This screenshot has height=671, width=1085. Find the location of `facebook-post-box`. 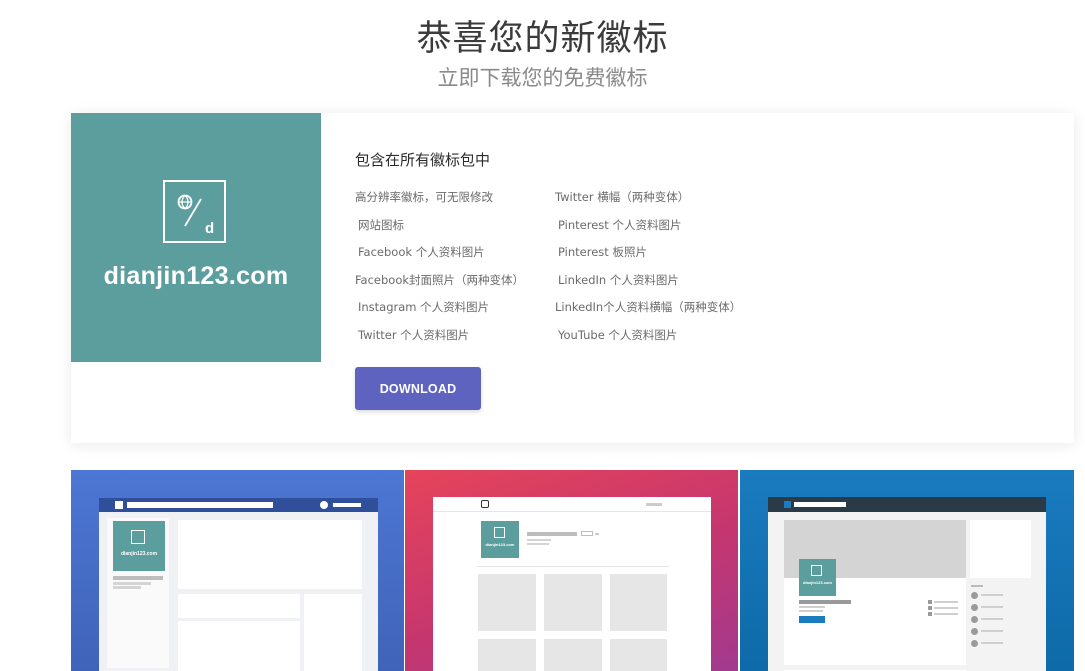

facebook-post-box is located at coordinates (239, 606).